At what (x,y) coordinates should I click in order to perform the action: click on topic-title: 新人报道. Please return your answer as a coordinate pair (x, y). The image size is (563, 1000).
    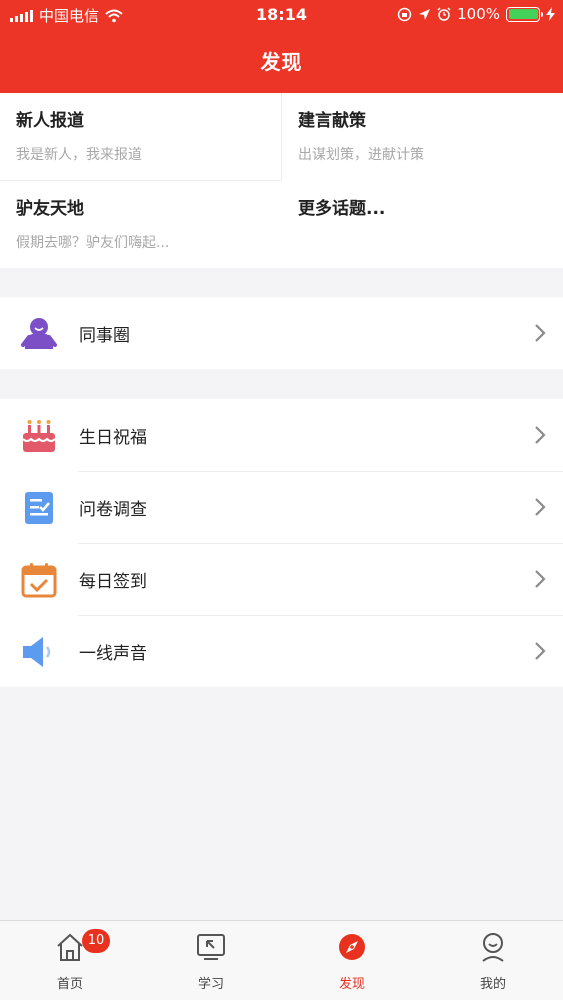
    Looking at the image, I should click on (50, 121).